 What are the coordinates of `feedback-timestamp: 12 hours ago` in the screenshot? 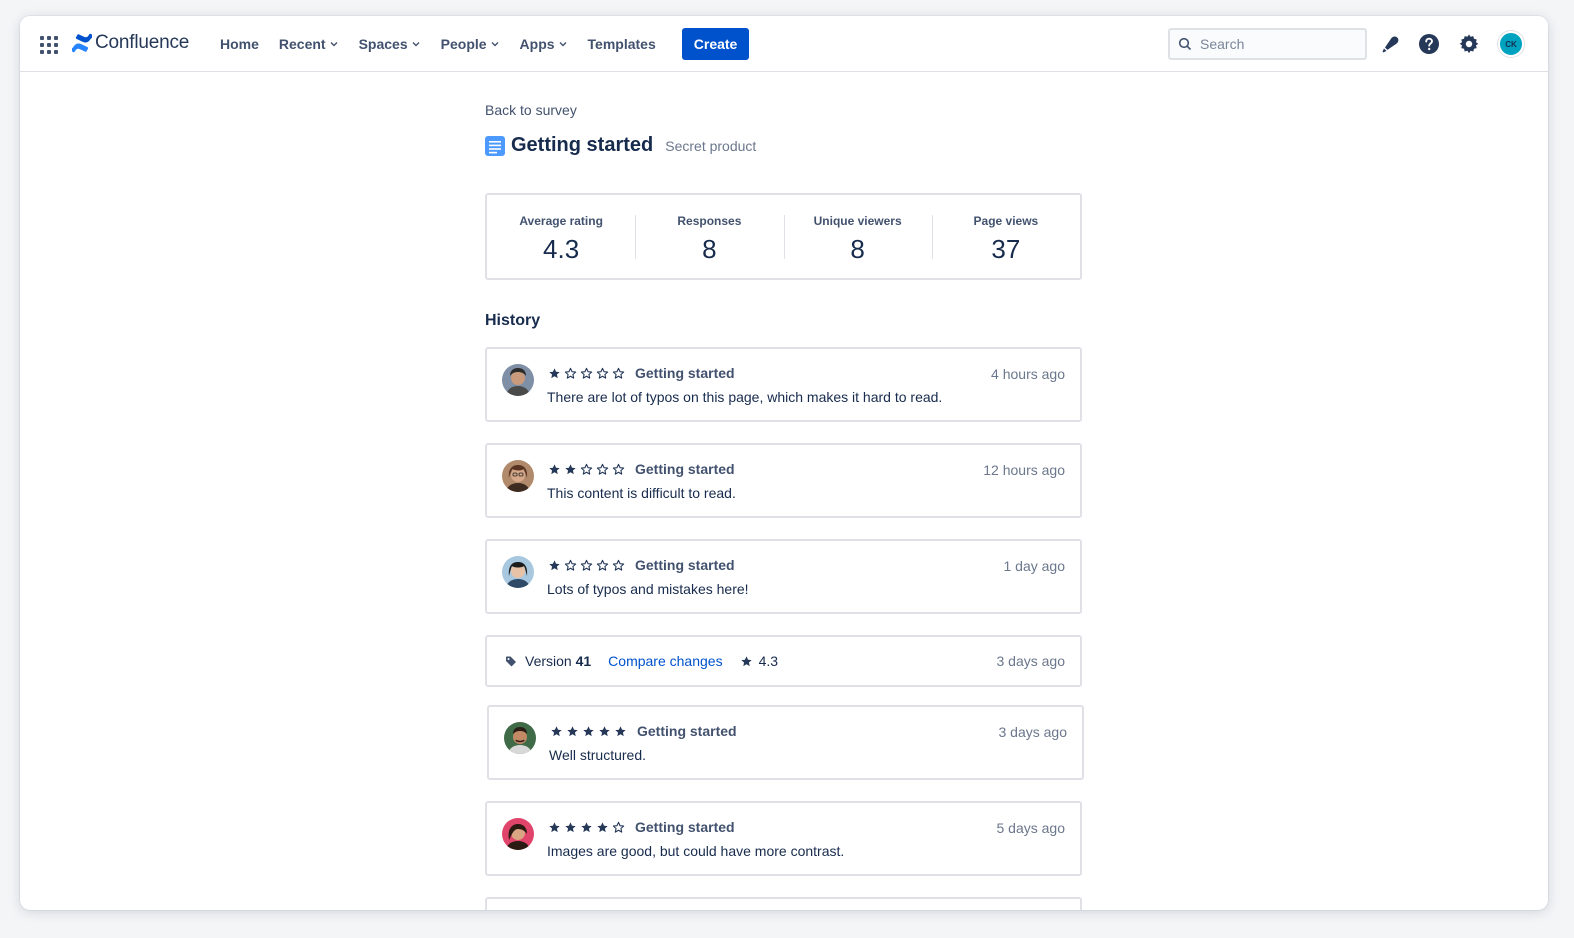 It's located at (1024, 470).